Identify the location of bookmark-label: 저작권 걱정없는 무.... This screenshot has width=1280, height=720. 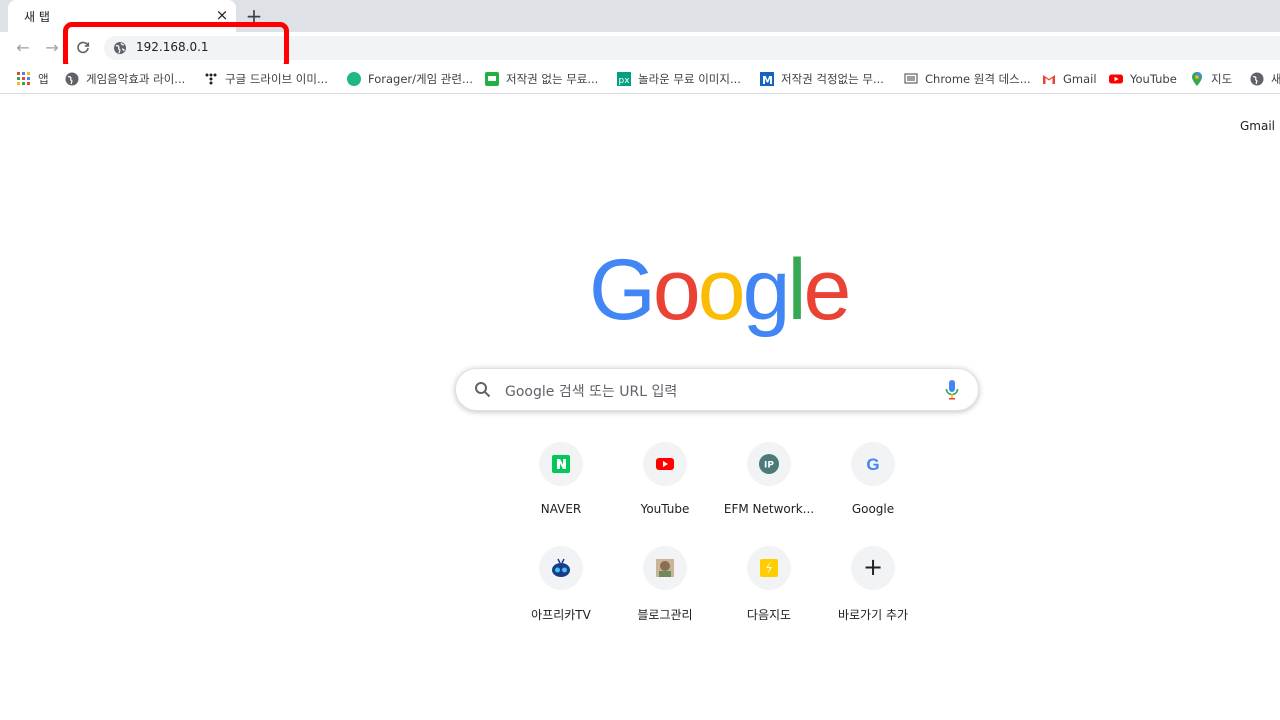
(832, 79).